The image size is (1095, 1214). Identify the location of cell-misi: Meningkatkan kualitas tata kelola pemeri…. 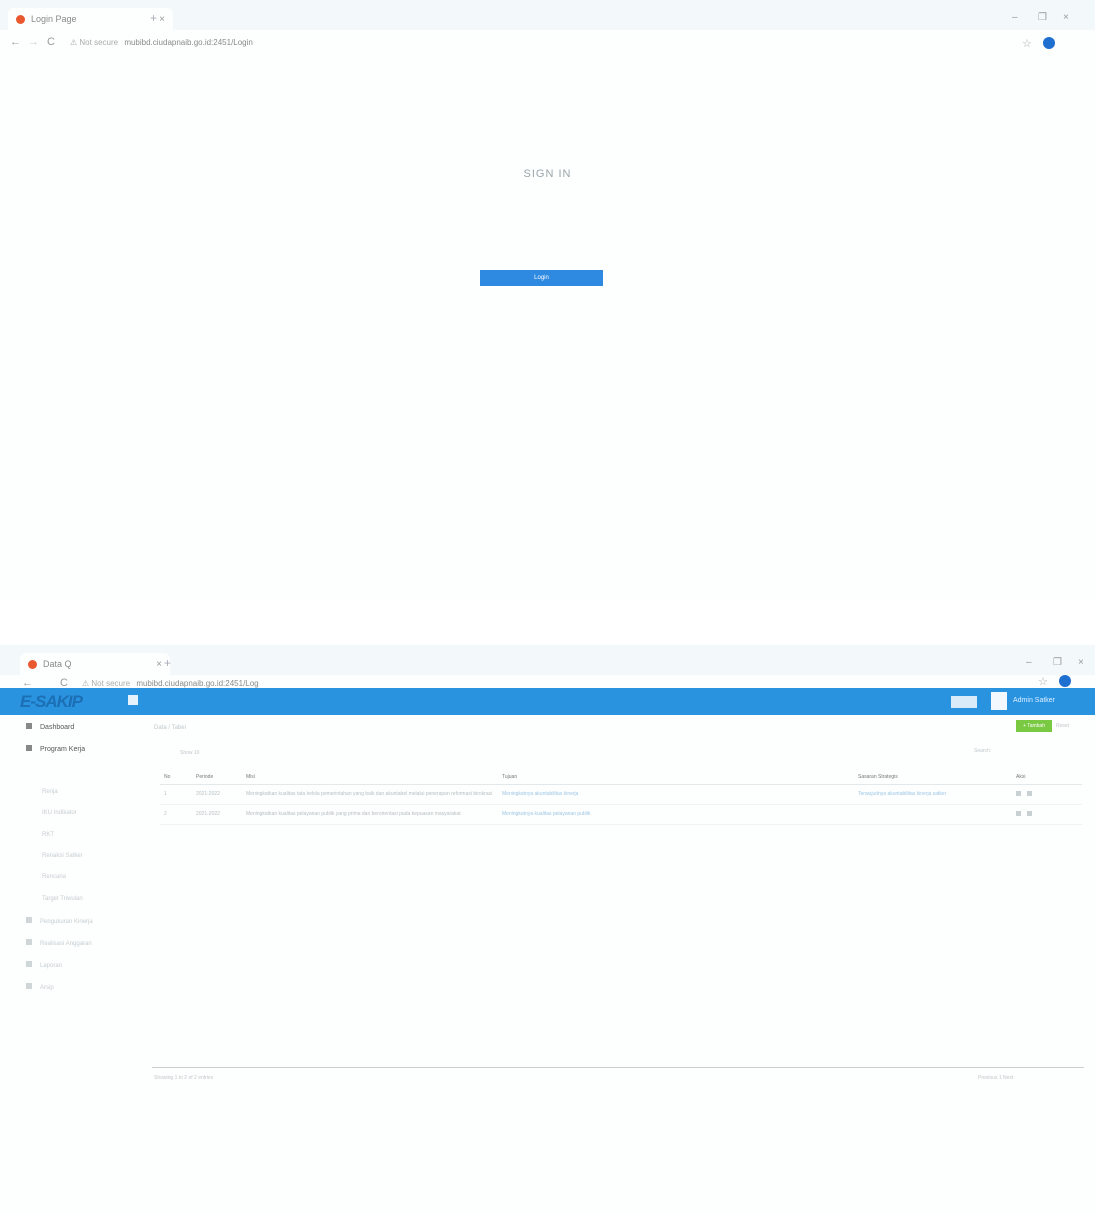
(370, 794).